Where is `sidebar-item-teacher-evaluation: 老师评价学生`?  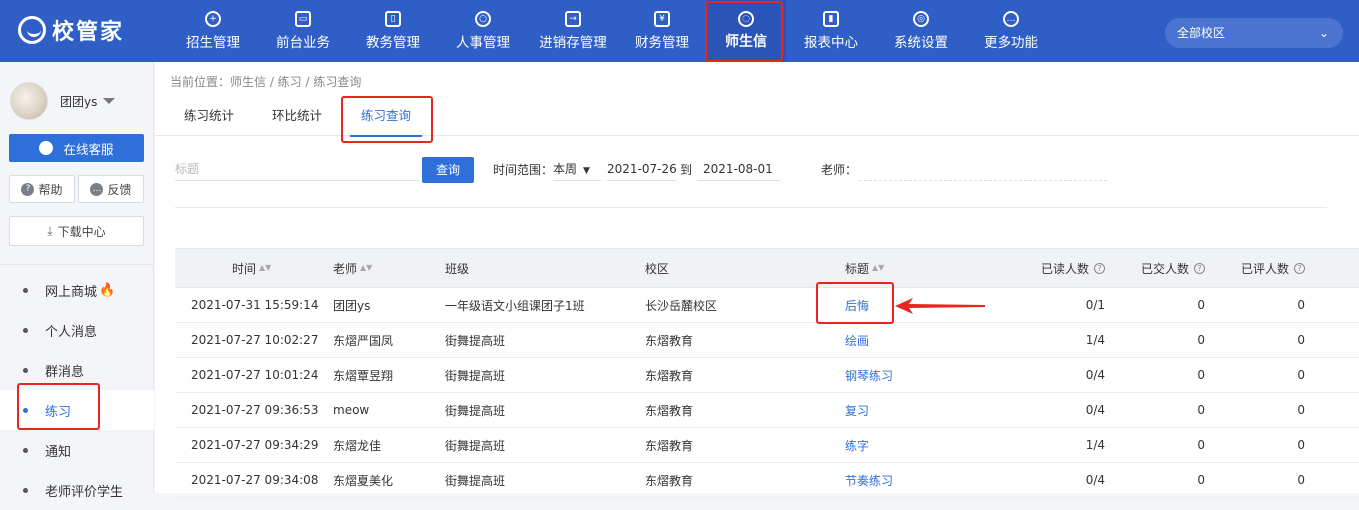 sidebar-item-teacher-evaluation: 老师评价学生 is located at coordinates (77, 490).